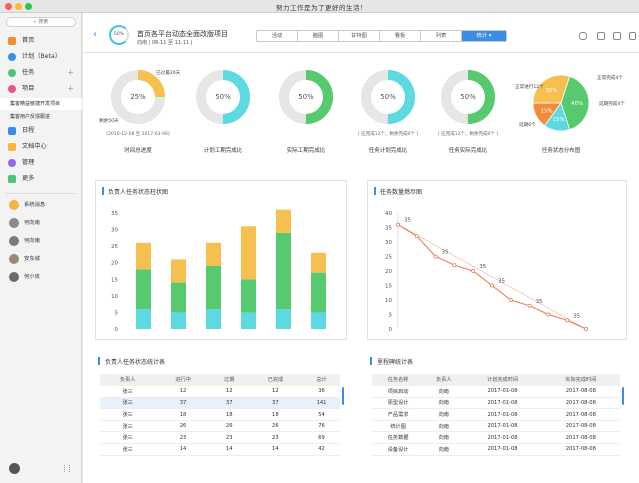  I want to click on contact-label: 系统消息, so click(35, 205).